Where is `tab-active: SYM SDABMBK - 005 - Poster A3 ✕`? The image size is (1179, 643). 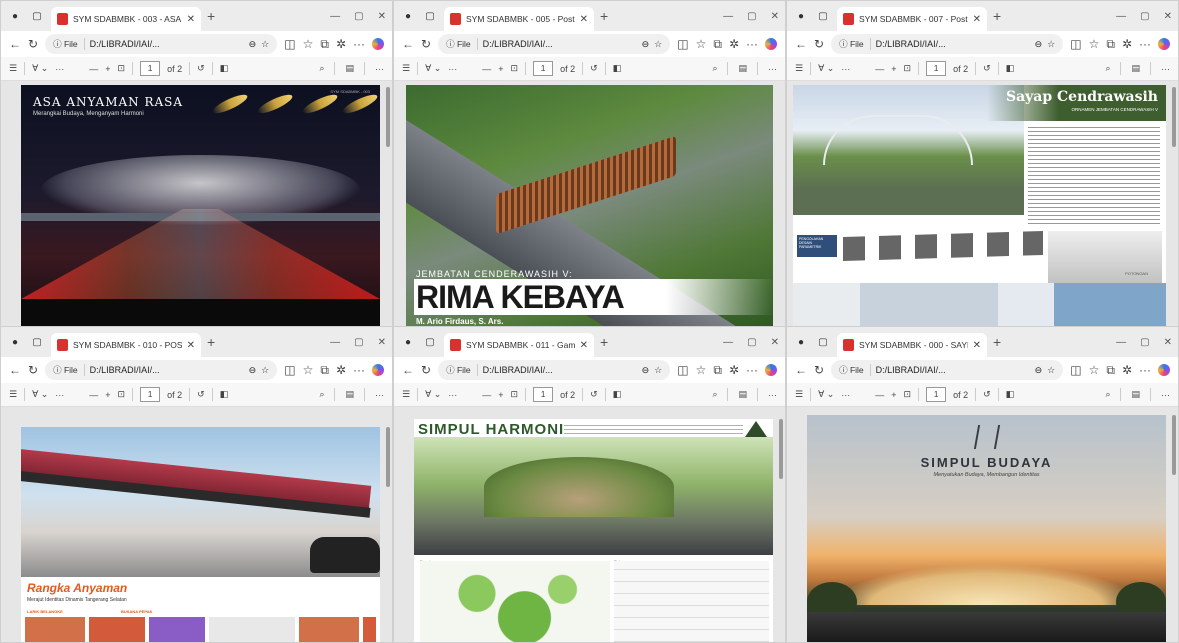 tab-active: SYM SDABMBK - 005 - Poster A3 ✕ is located at coordinates (519, 19).